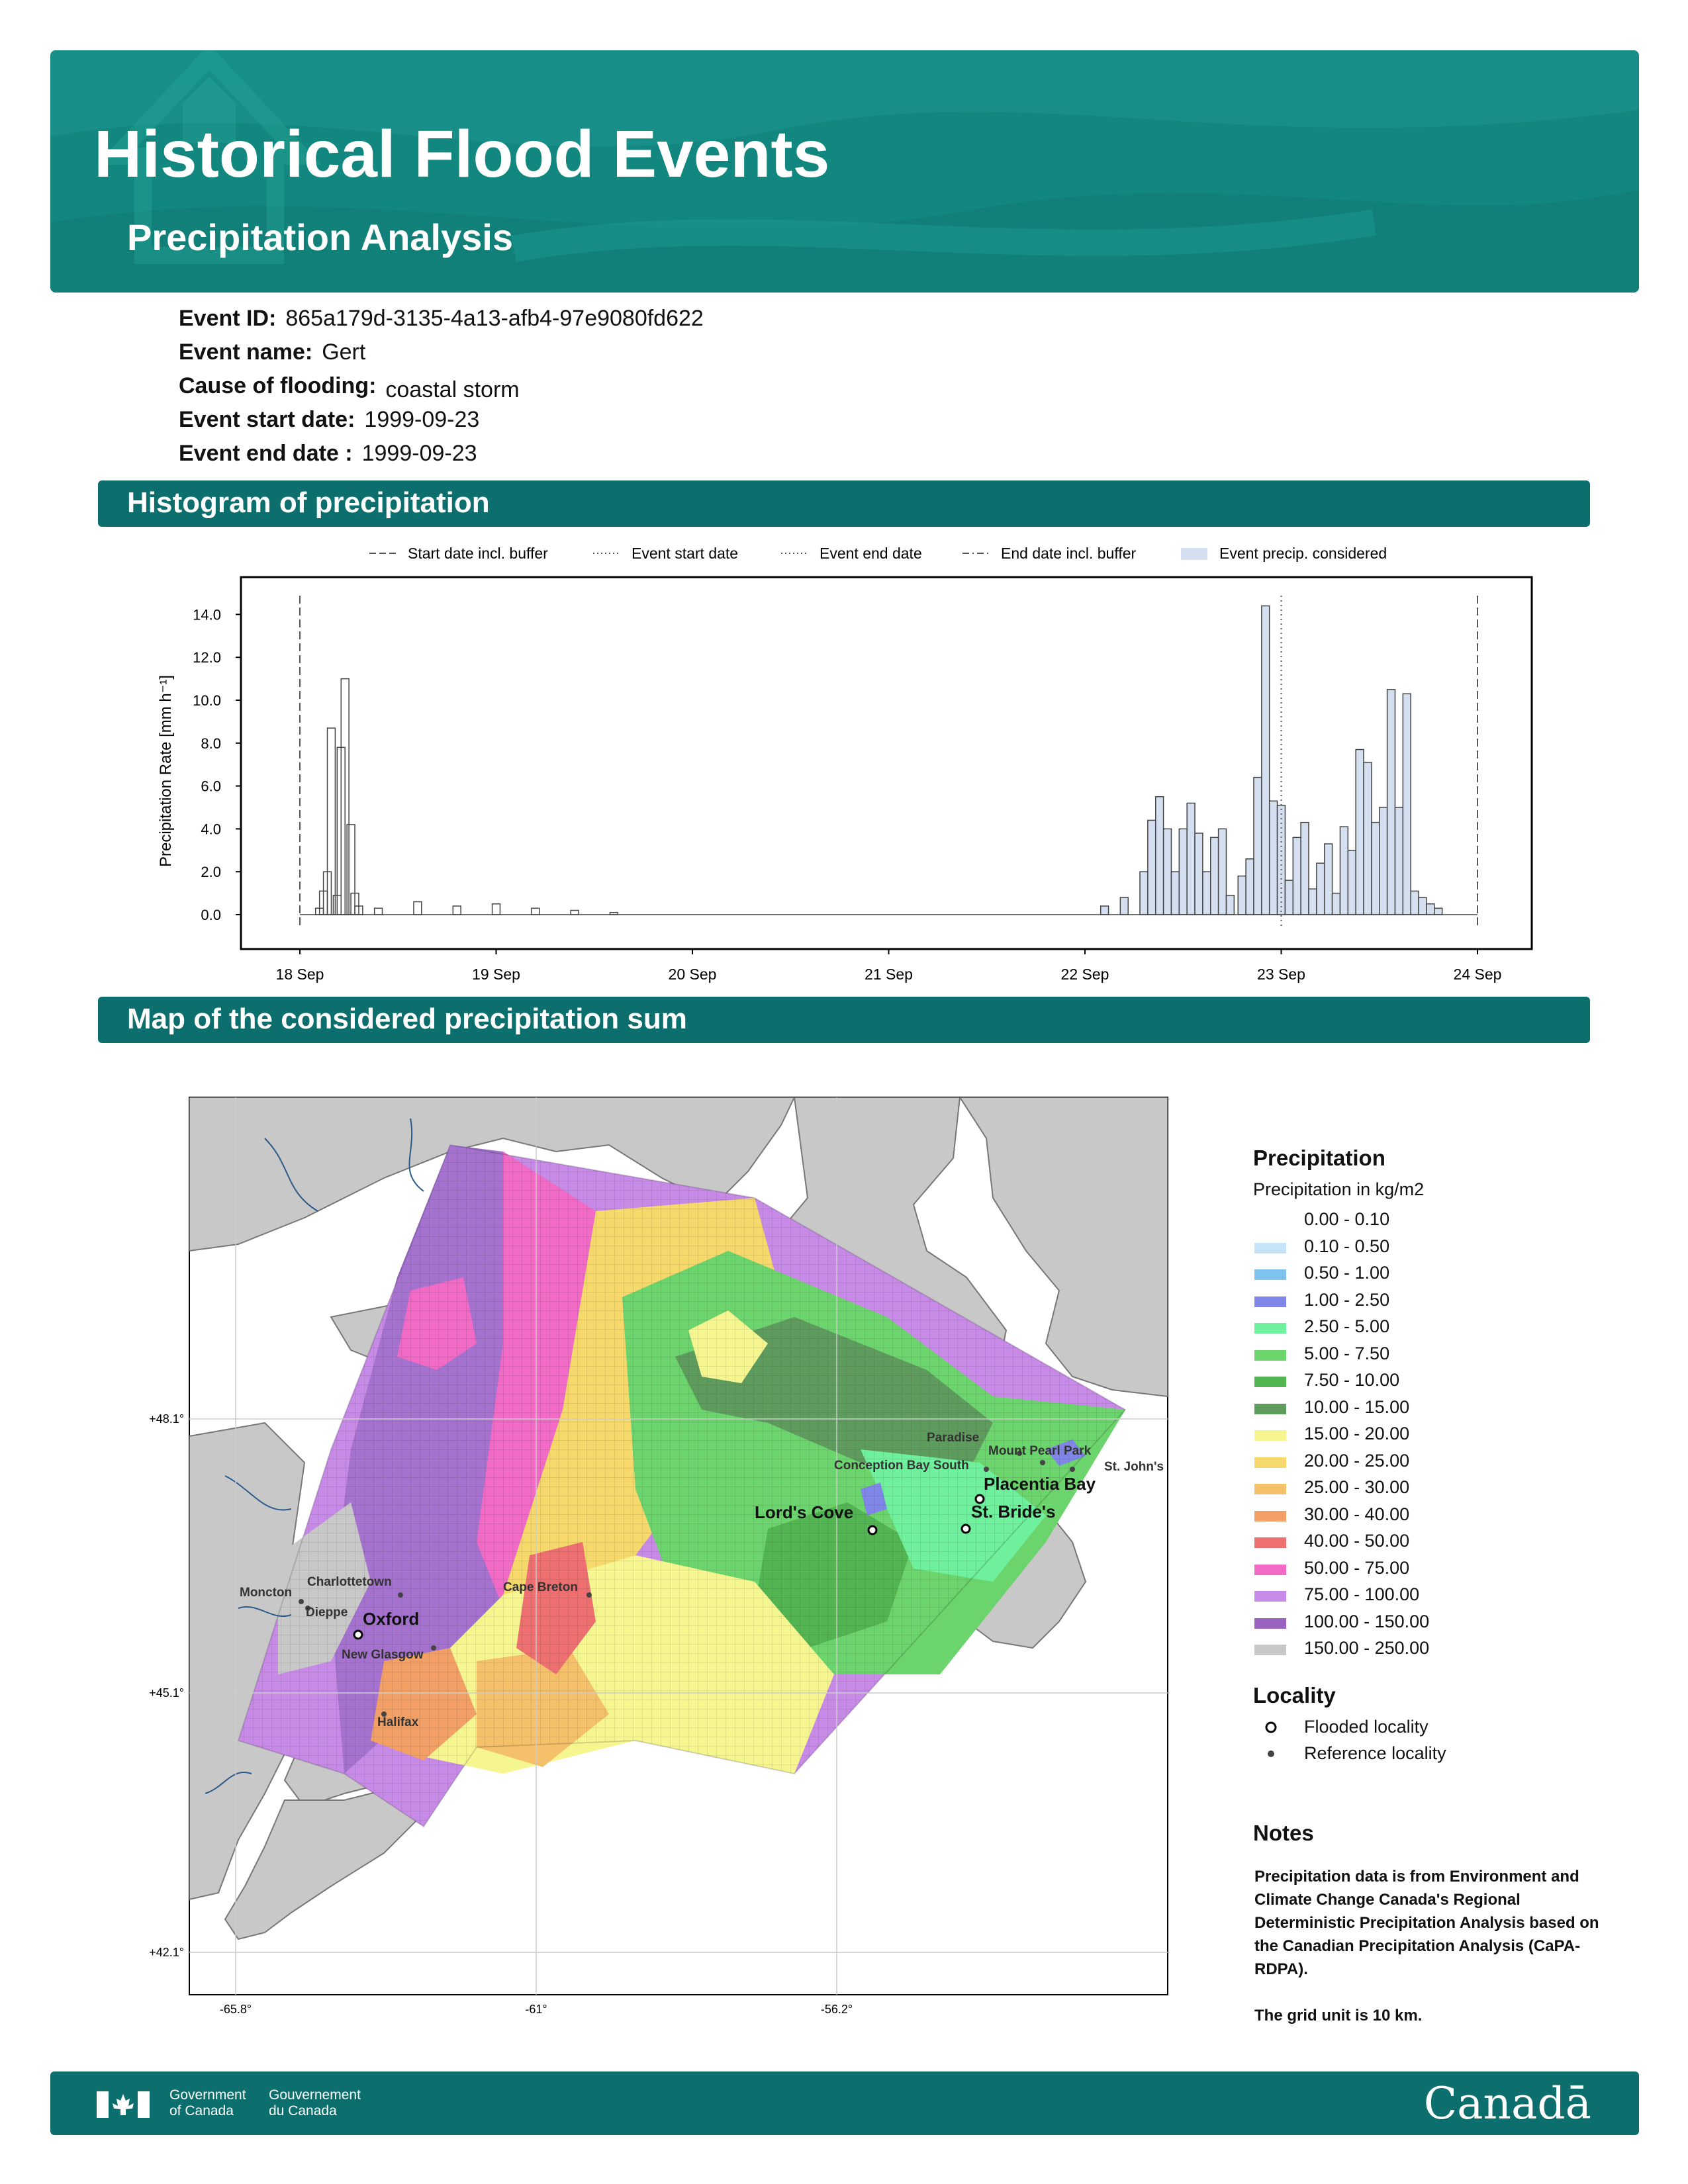  What do you see at coordinates (1367, 1727) in the screenshot?
I see `flooded-locality-legend-label: Flooded locality` at bounding box center [1367, 1727].